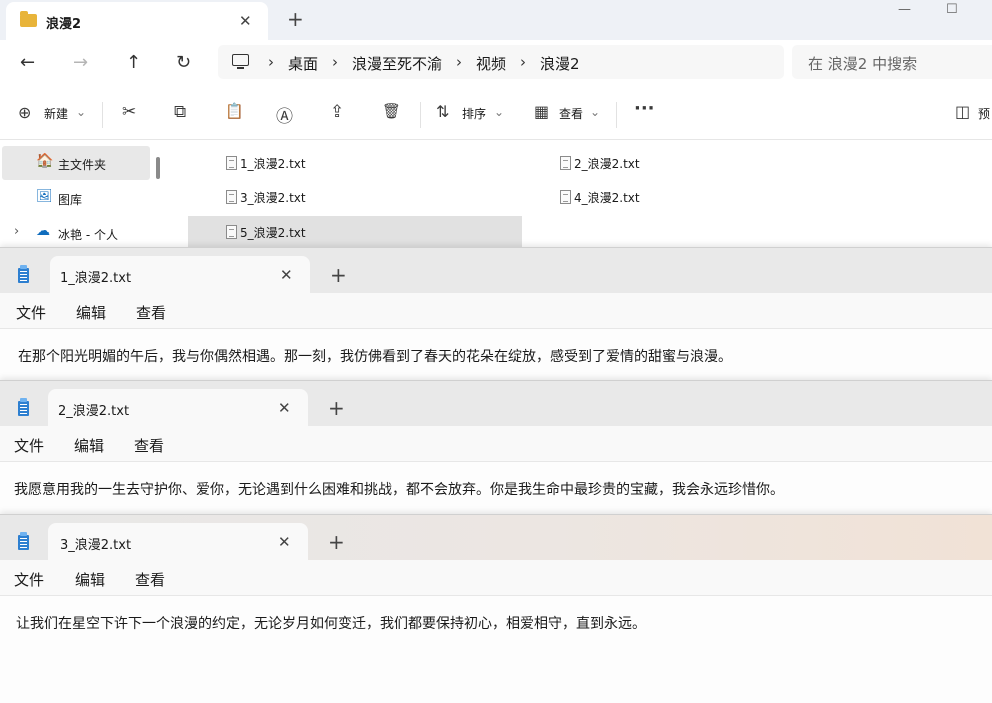 The height and width of the screenshot is (703, 992). I want to click on gallery-icon: 🖼, so click(44, 196).